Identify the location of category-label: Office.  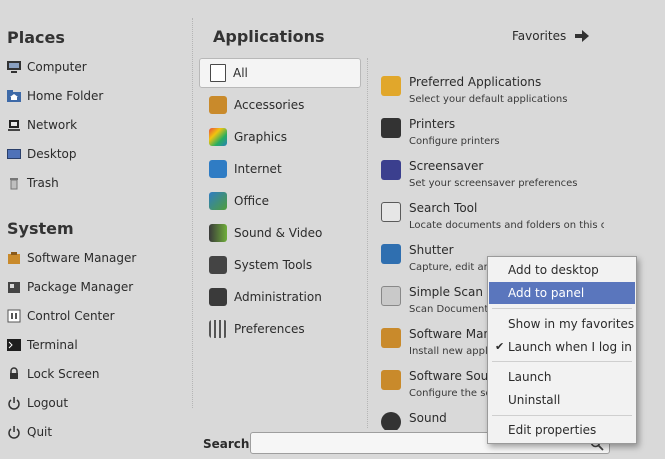
(252, 201).